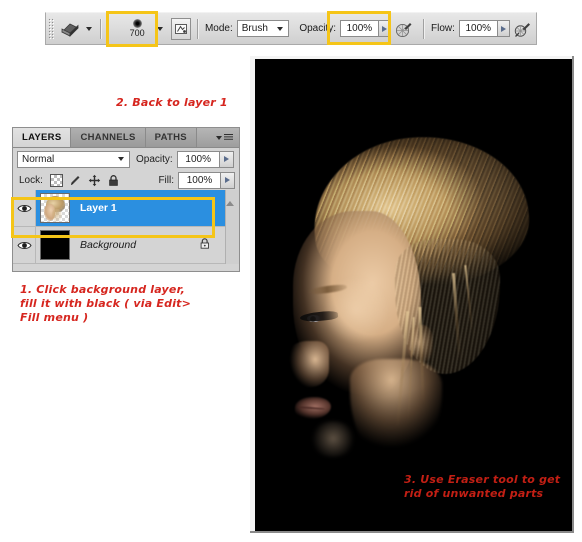 This screenshot has height=542, width=582. Describe the element at coordinates (55, 245) in the screenshot. I see `layer-thumbnail-black` at that location.